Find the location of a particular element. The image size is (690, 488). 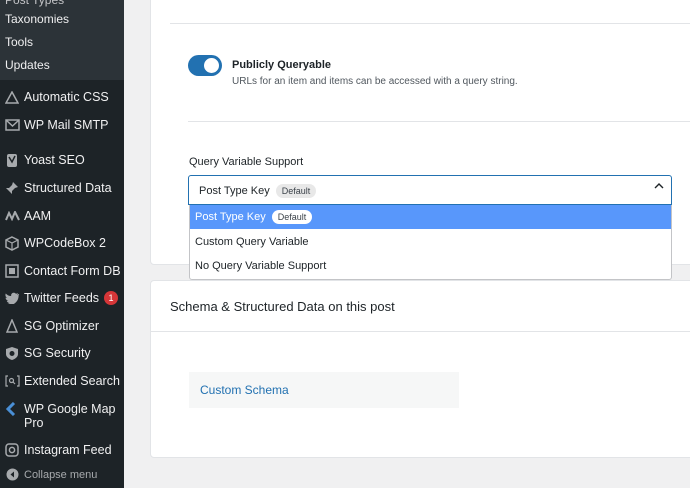

collapse-menu-button: Collapse menu is located at coordinates (62, 474).